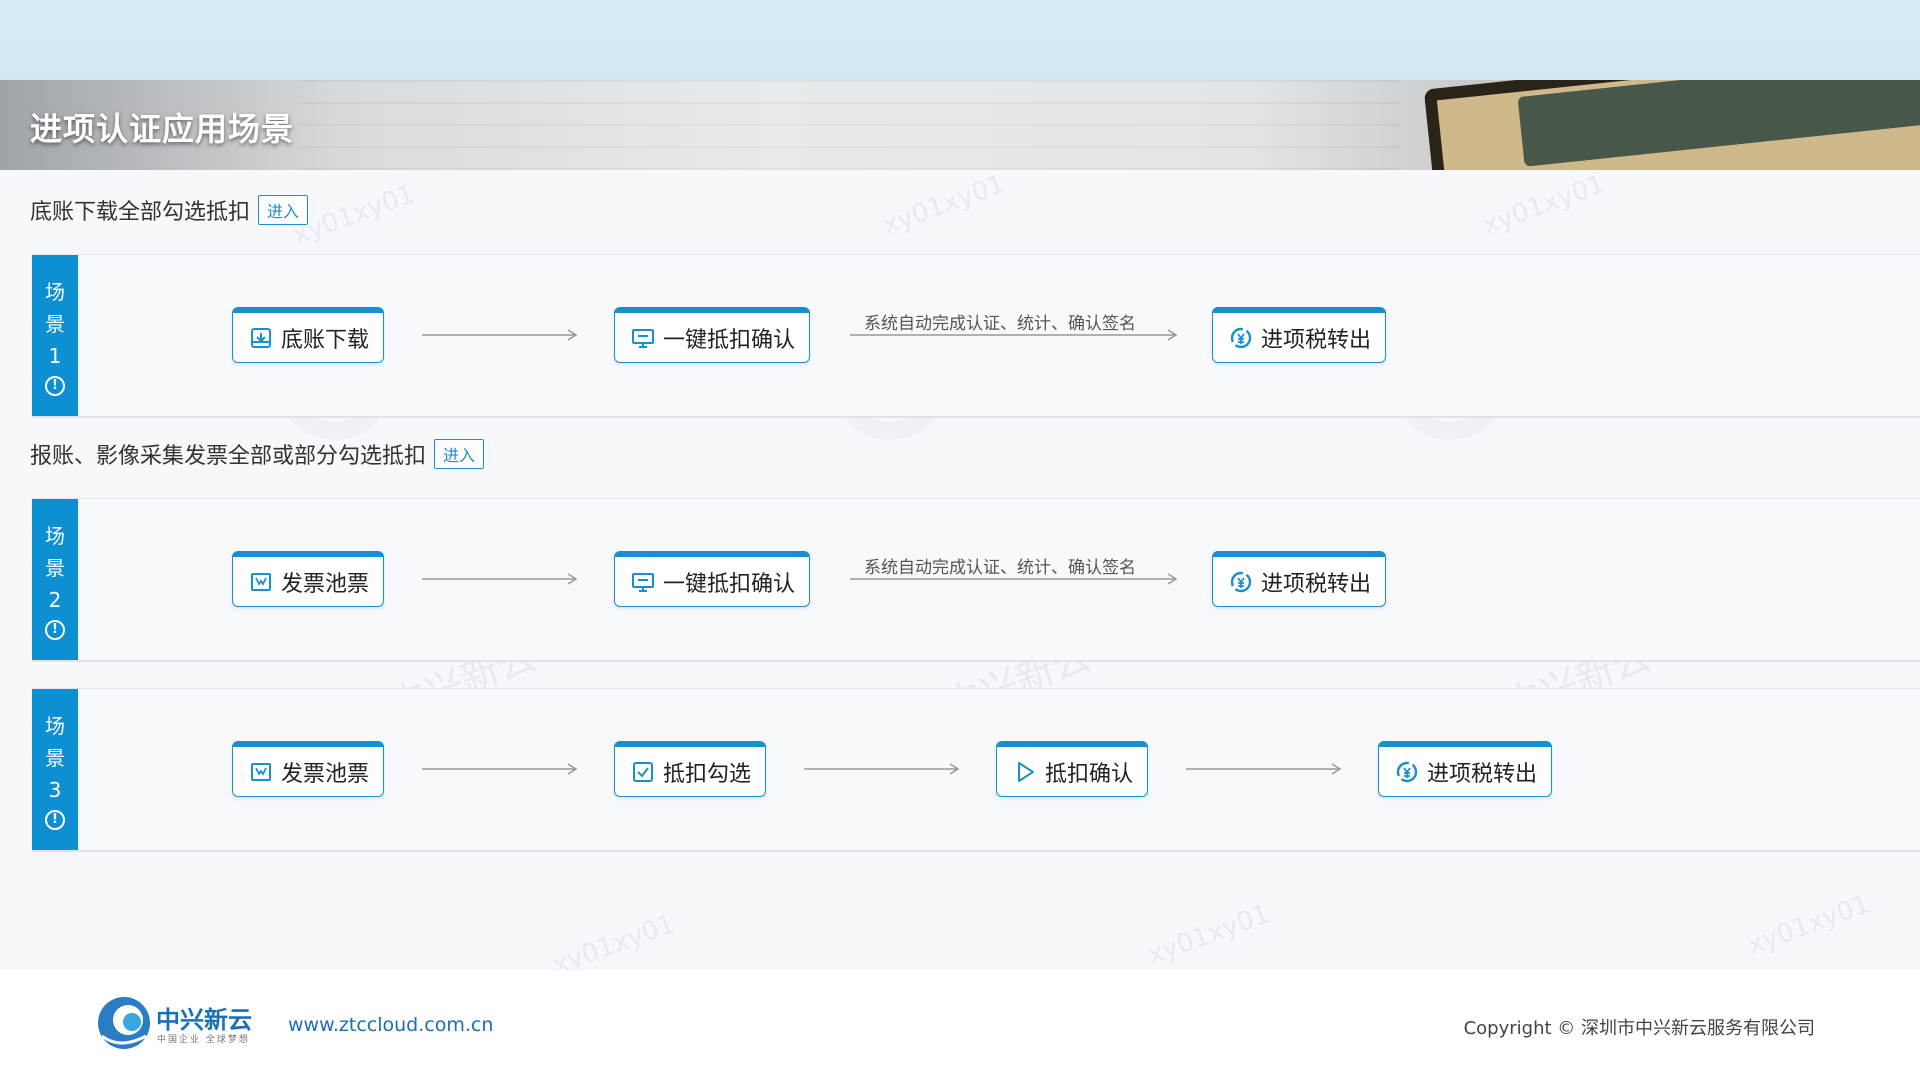 This screenshot has width=1920, height=1080. What do you see at coordinates (1639, 1028) in the screenshot?
I see `footer-copyright: Copyright © 深圳市中兴新云服务有限公司` at bounding box center [1639, 1028].